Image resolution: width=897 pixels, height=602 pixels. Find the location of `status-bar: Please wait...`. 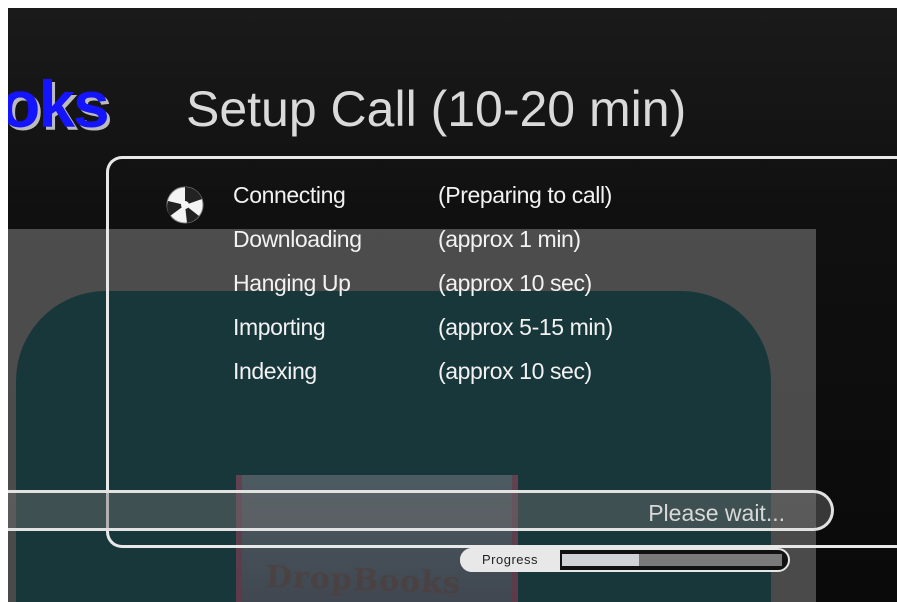

status-bar: Please wait... is located at coordinates (421, 510).